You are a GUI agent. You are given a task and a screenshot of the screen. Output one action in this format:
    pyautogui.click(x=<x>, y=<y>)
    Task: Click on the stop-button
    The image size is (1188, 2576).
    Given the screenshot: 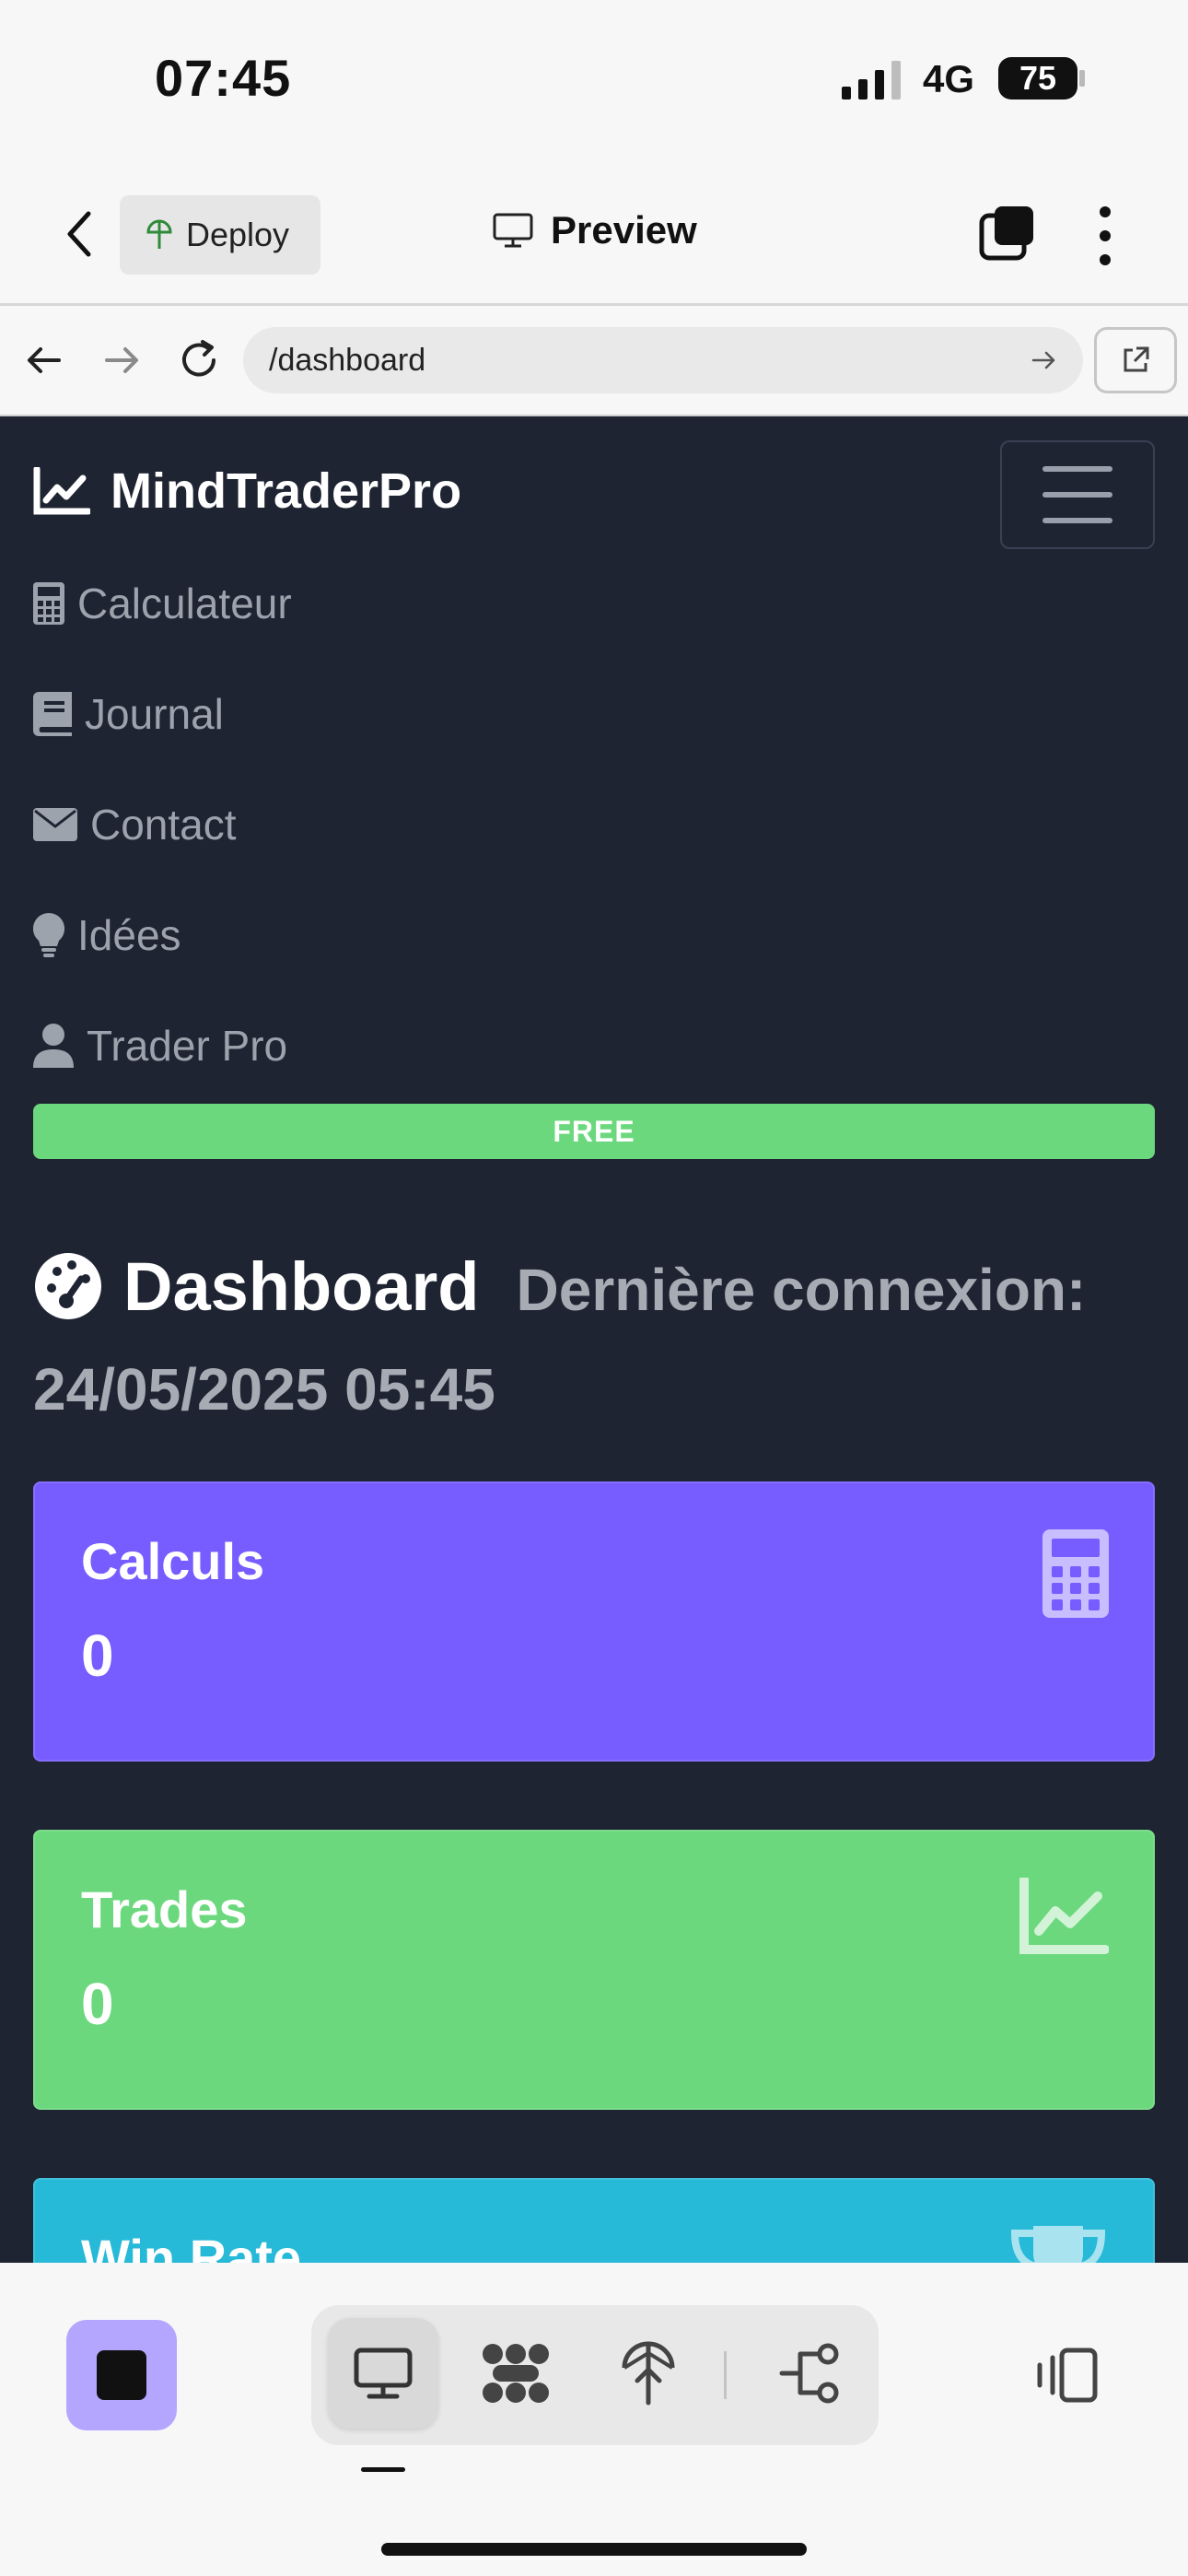 What is the action you would take?
    pyautogui.click(x=121, y=2375)
    